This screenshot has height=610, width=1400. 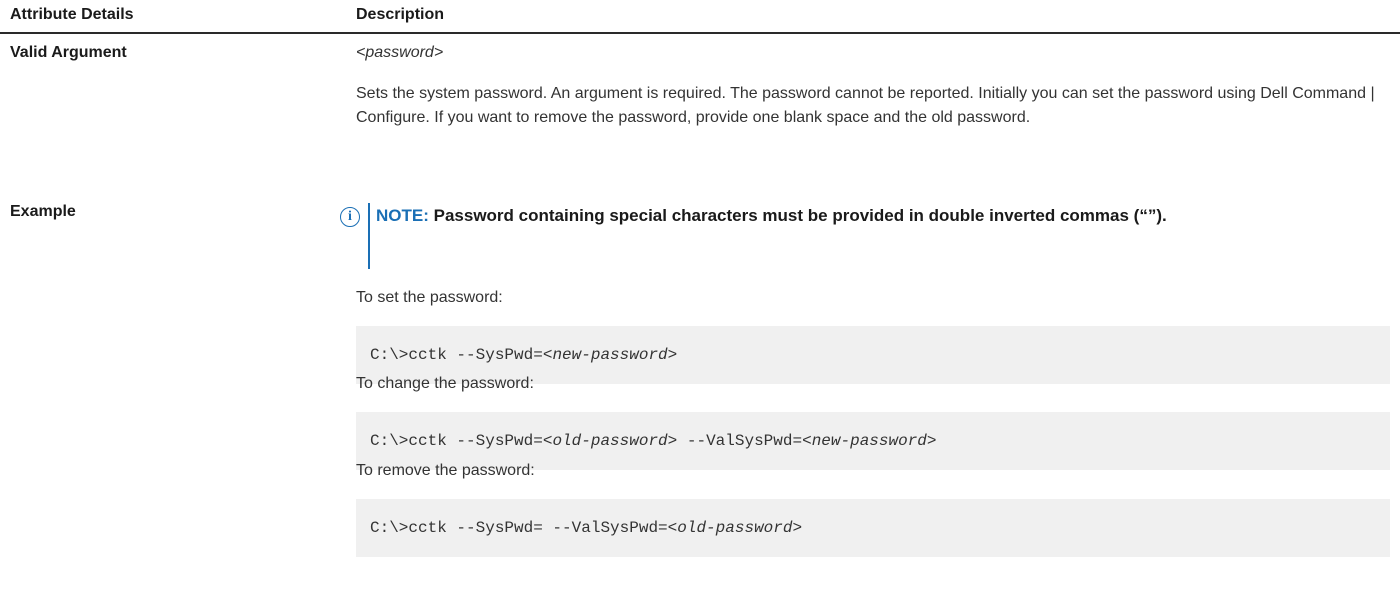 What do you see at coordinates (739, 441) in the screenshot?
I see `code-segment: > --ValSysPwd=<` at bounding box center [739, 441].